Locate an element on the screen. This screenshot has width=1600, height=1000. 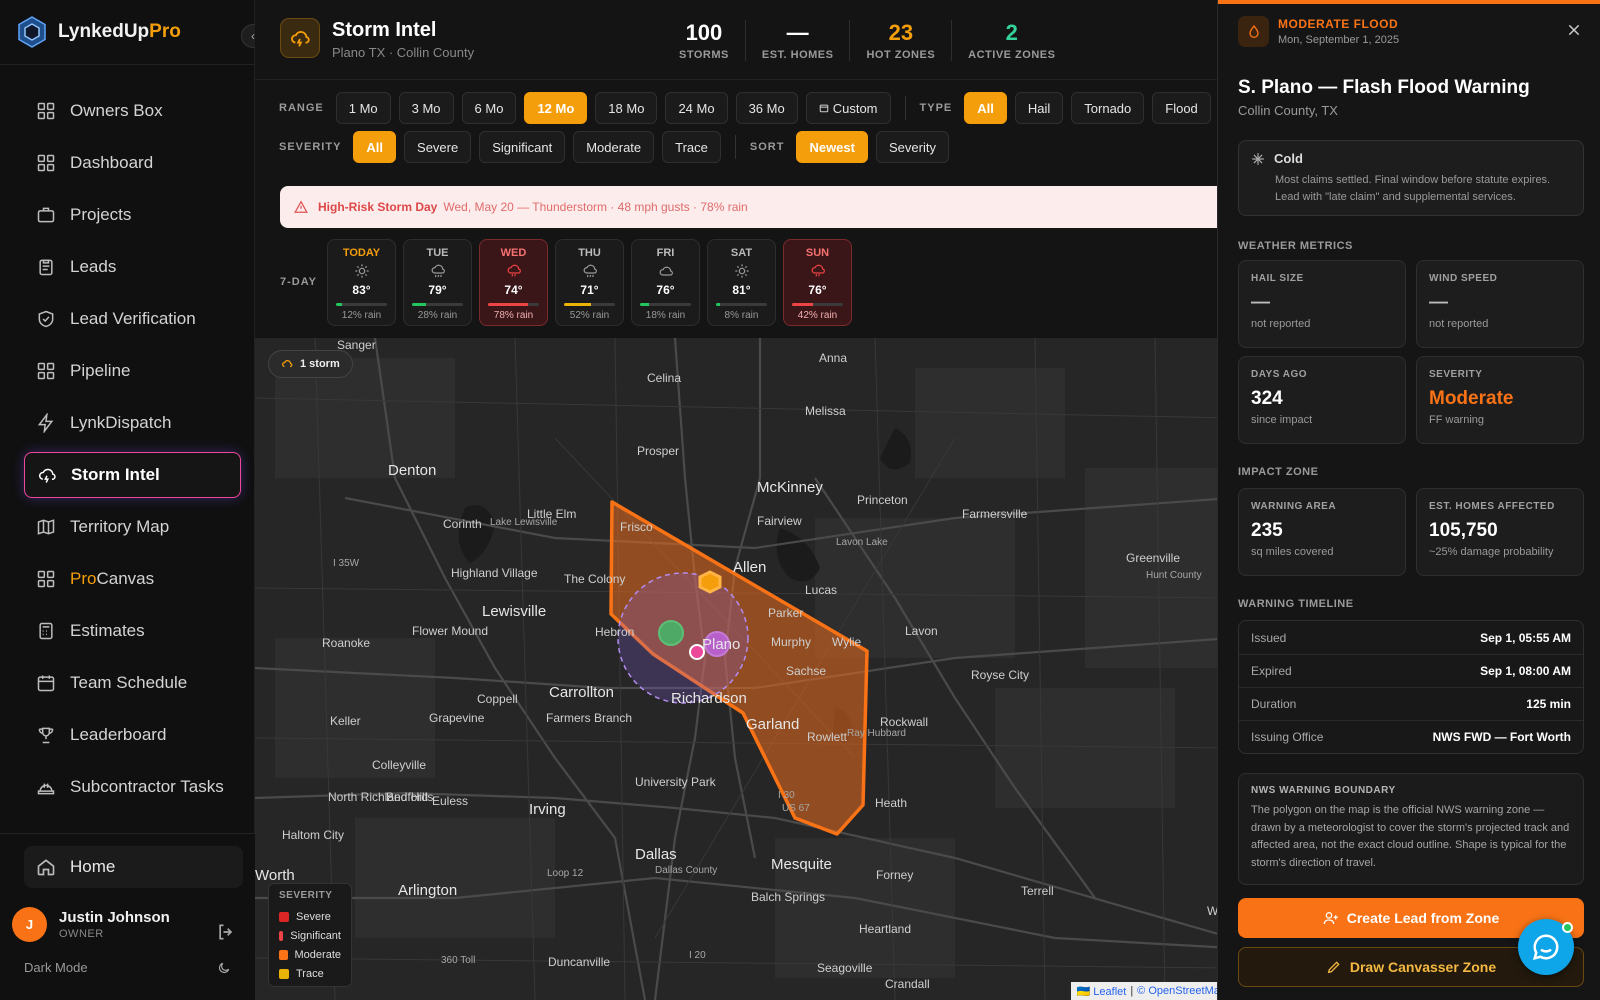
map-label-hunt-county: Hunt County is located at coordinates (1174, 575).